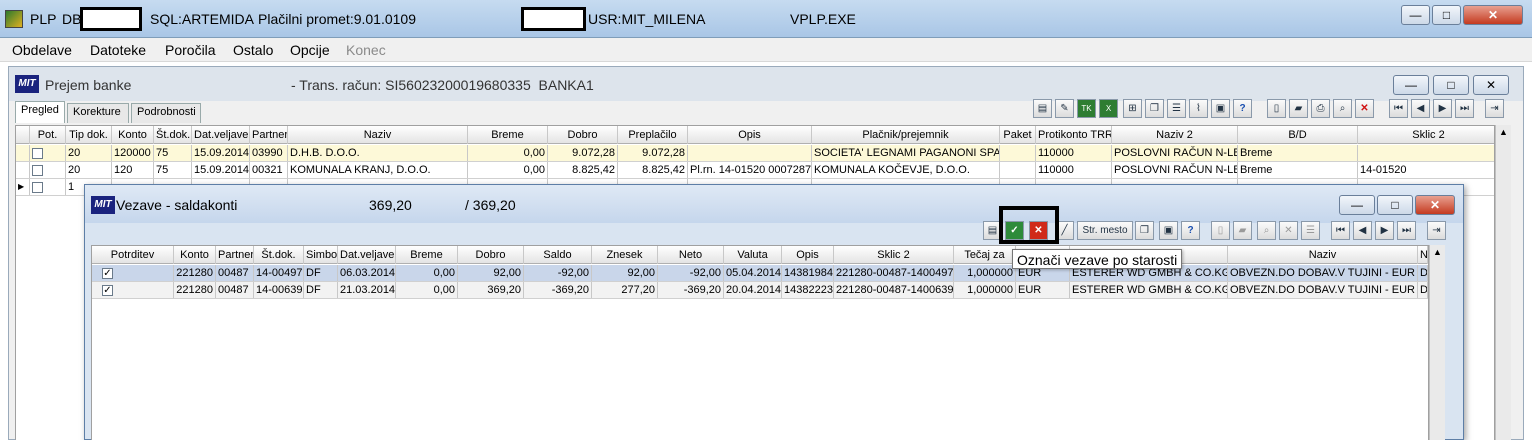 The width and height of the screenshot is (1532, 440). Describe the element at coordinates (1411, 85) in the screenshot. I see `child-minimize-button: —` at that location.